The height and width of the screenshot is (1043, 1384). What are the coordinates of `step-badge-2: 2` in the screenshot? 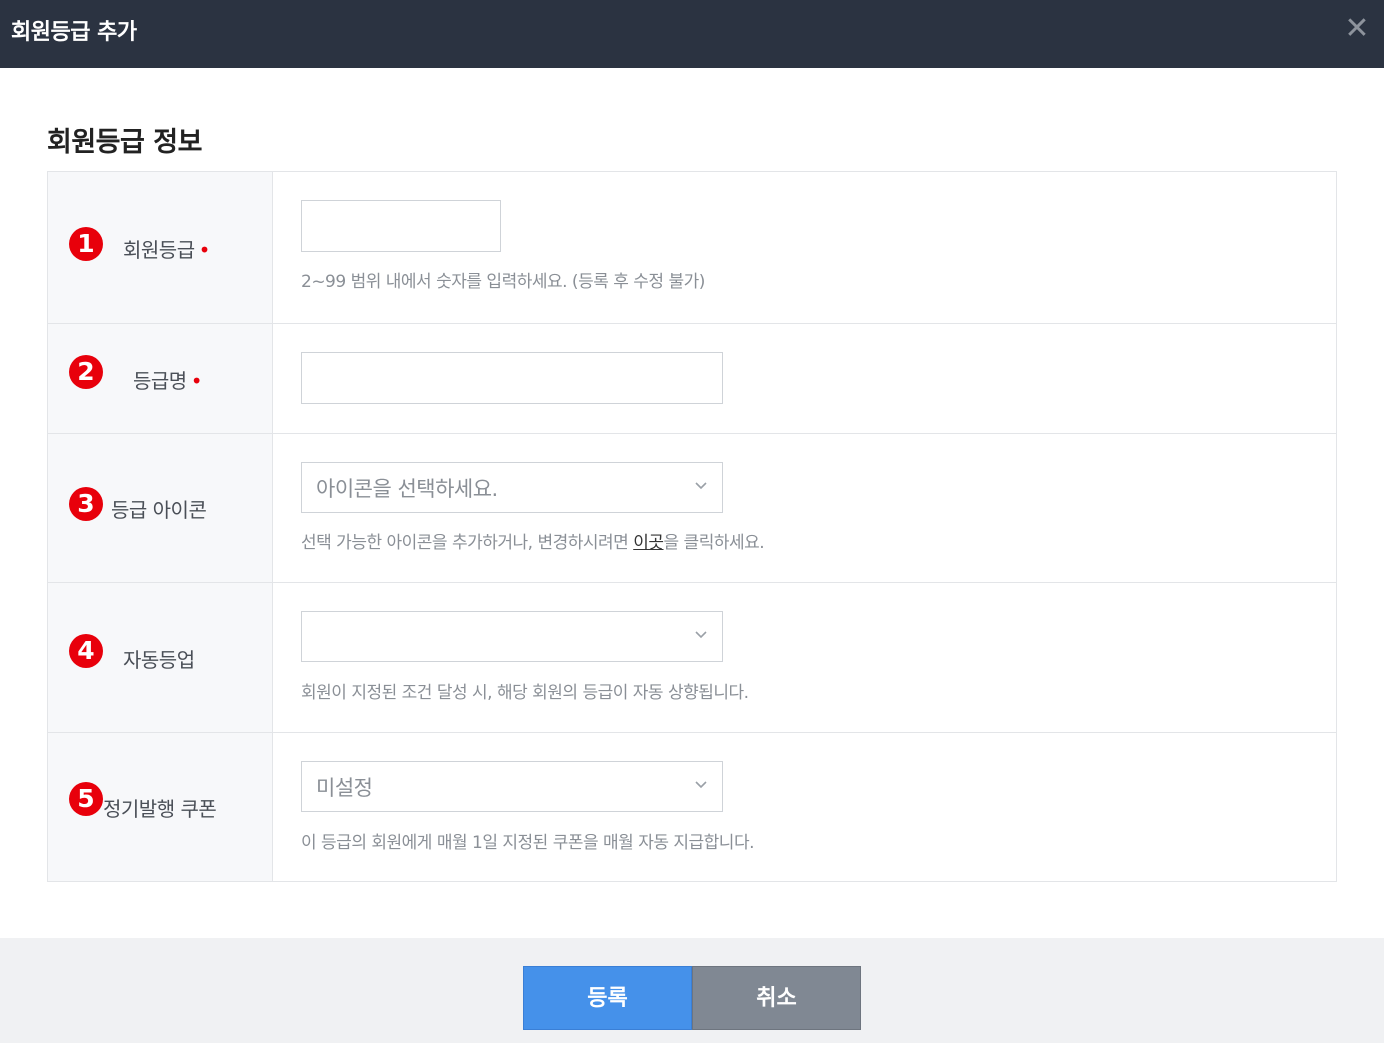 It's located at (86, 372).